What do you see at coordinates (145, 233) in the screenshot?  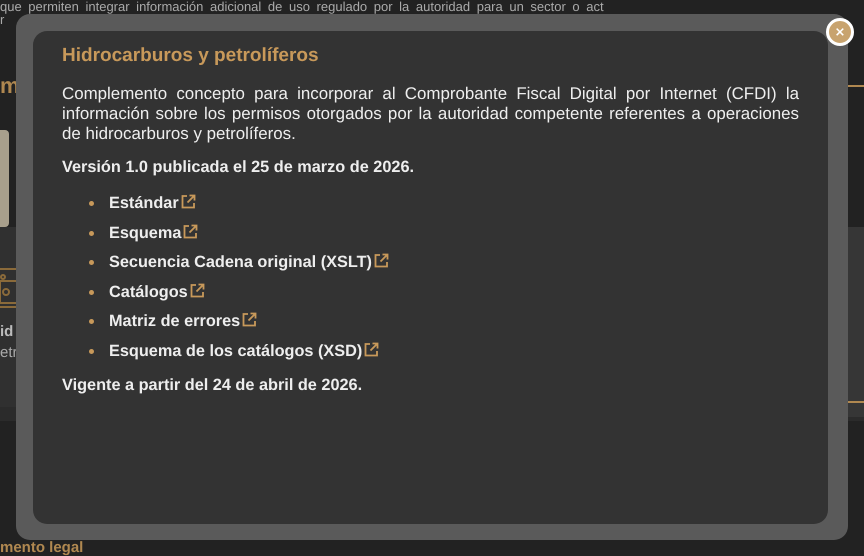 I see `document-link: Esquema` at bounding box center [145, 233].